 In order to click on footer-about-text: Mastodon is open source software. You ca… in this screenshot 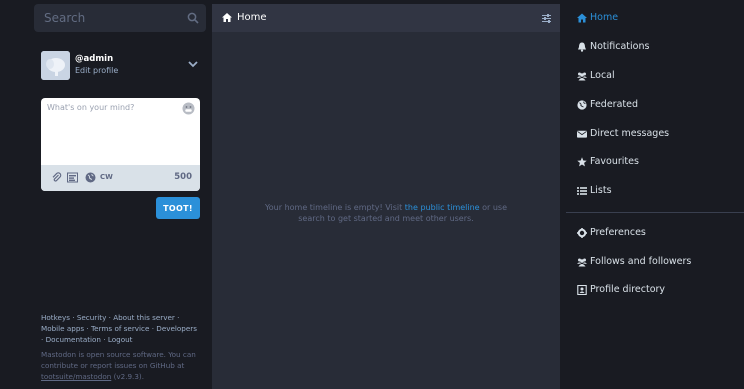, I will do `click(118, 360)`.